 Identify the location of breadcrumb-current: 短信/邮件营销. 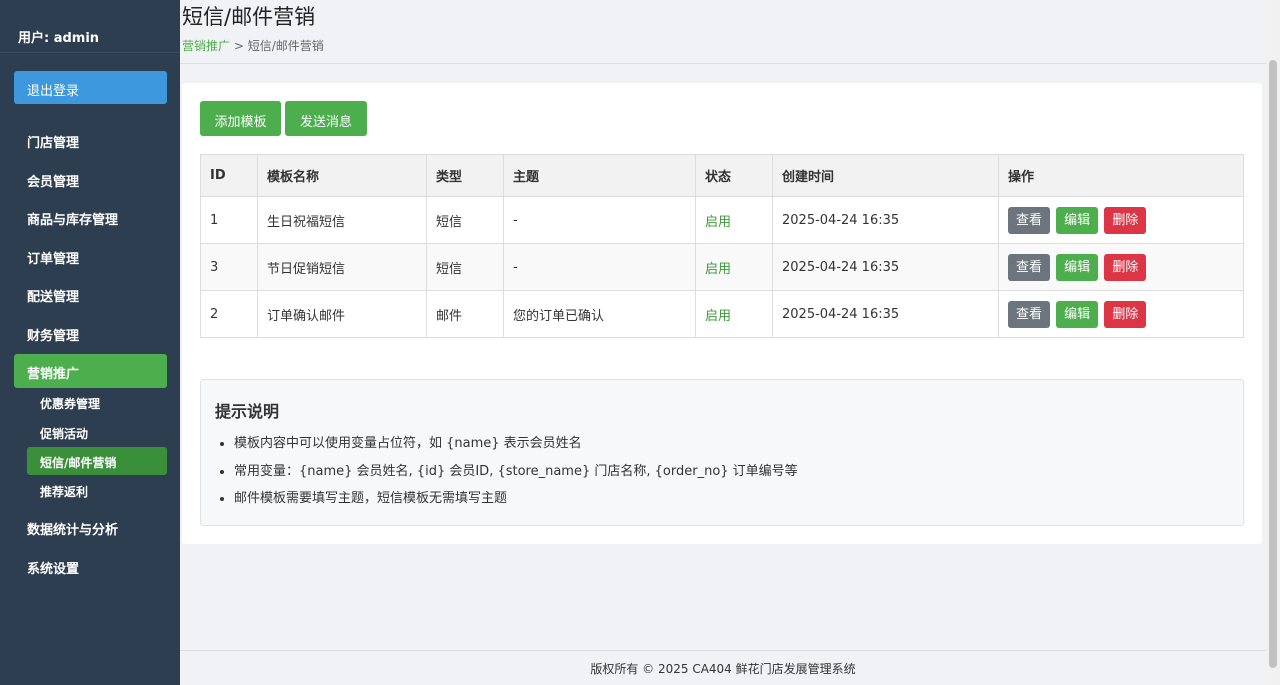
(285, 46).